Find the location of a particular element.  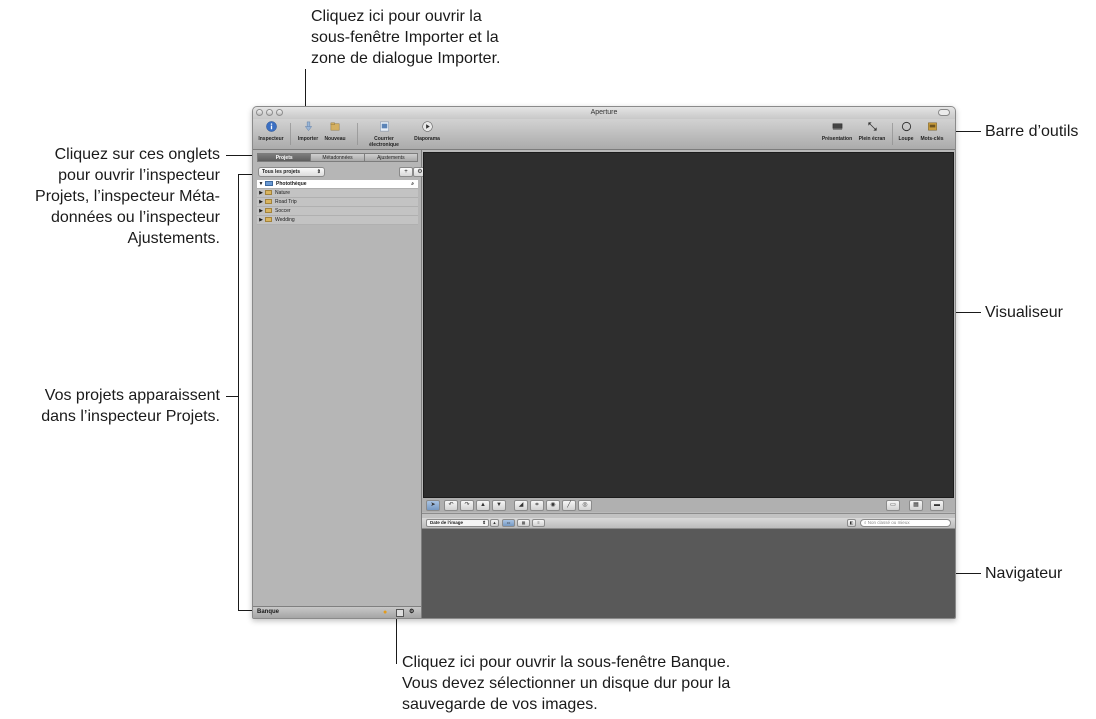

close-button is located at coordinates (259, 112).